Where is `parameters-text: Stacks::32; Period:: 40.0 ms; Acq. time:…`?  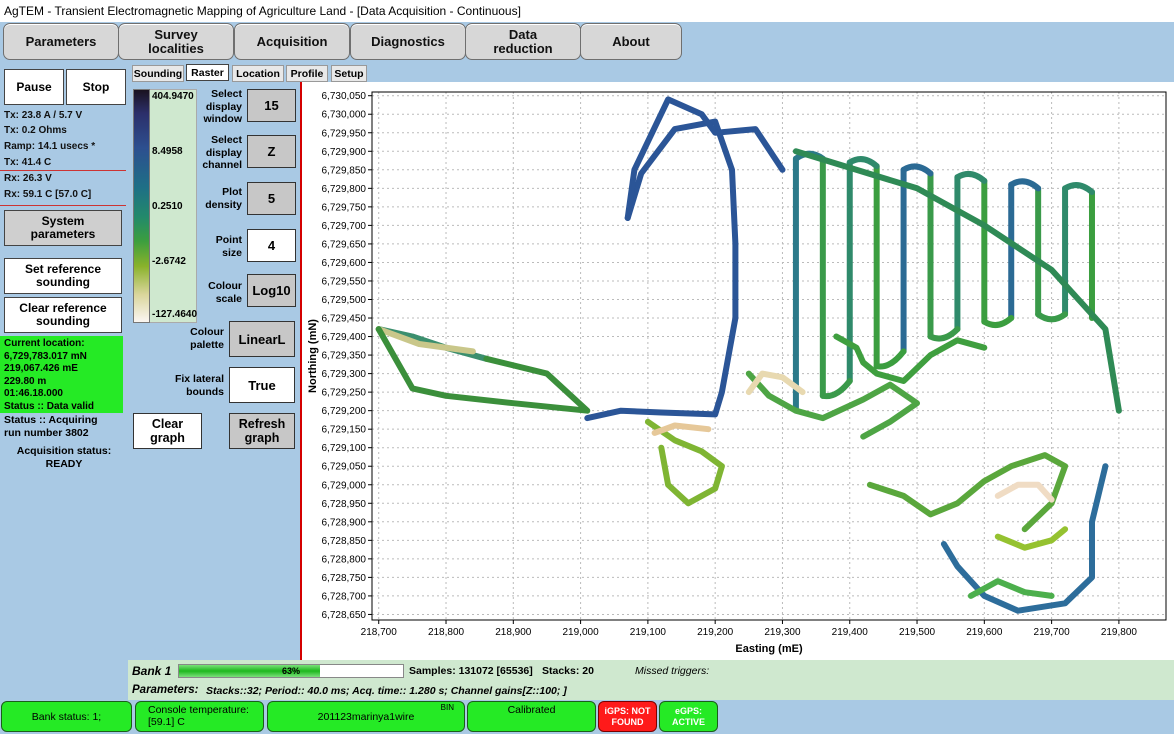
parameters-text: Stacks::32; Period:: 40.0 ms; Acq. time:… is located at coordinates (386, 691).